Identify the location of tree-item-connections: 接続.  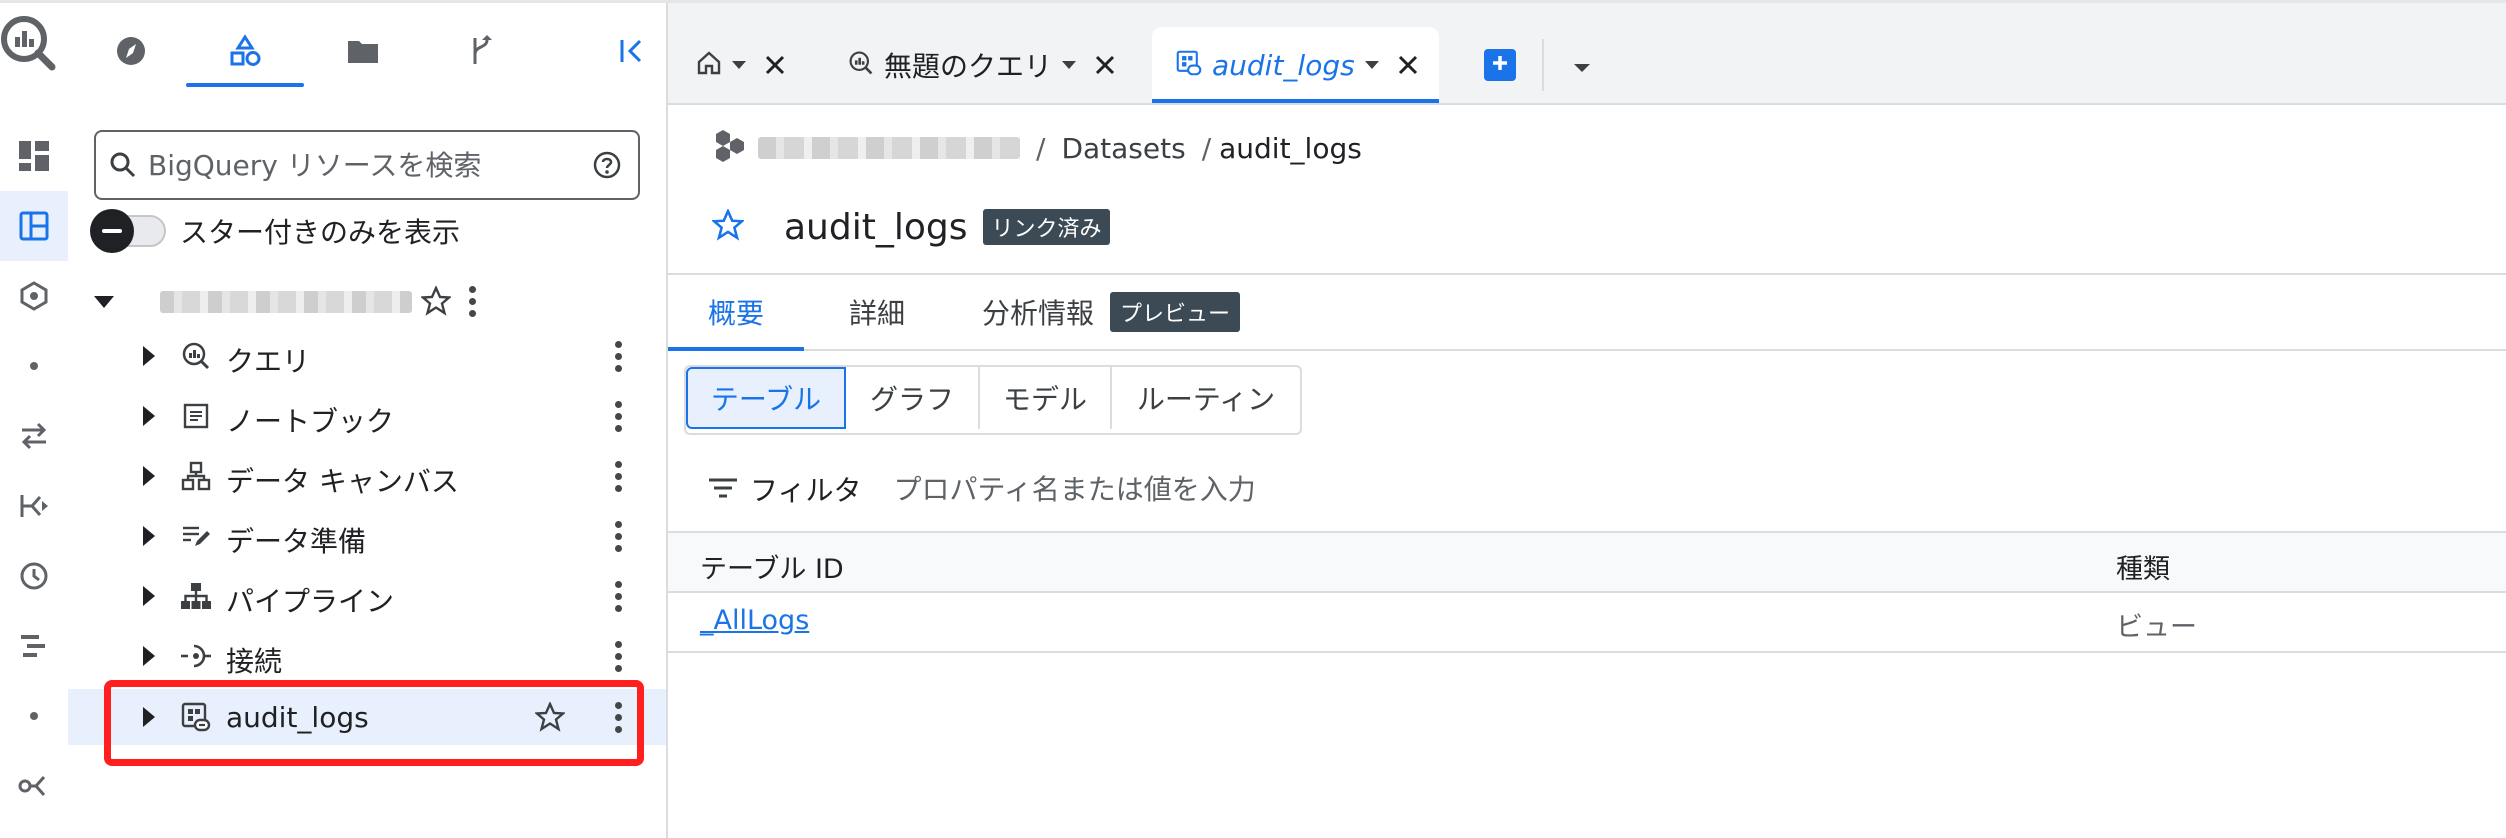
(367, 656).